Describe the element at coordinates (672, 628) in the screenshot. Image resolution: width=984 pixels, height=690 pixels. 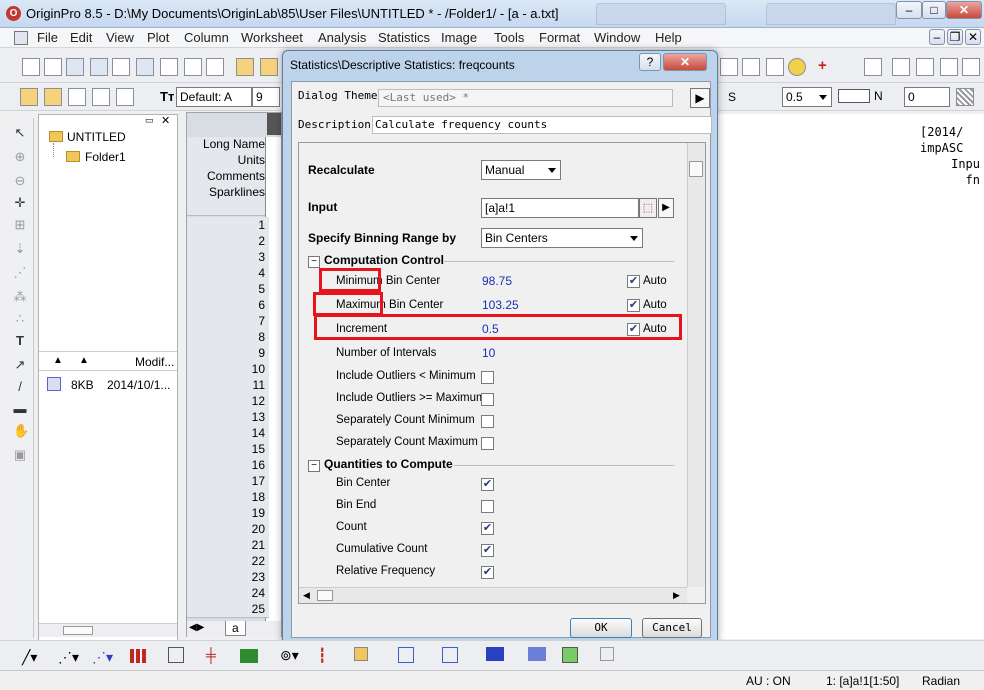
I see `cancel-button: Cancel` at that location.